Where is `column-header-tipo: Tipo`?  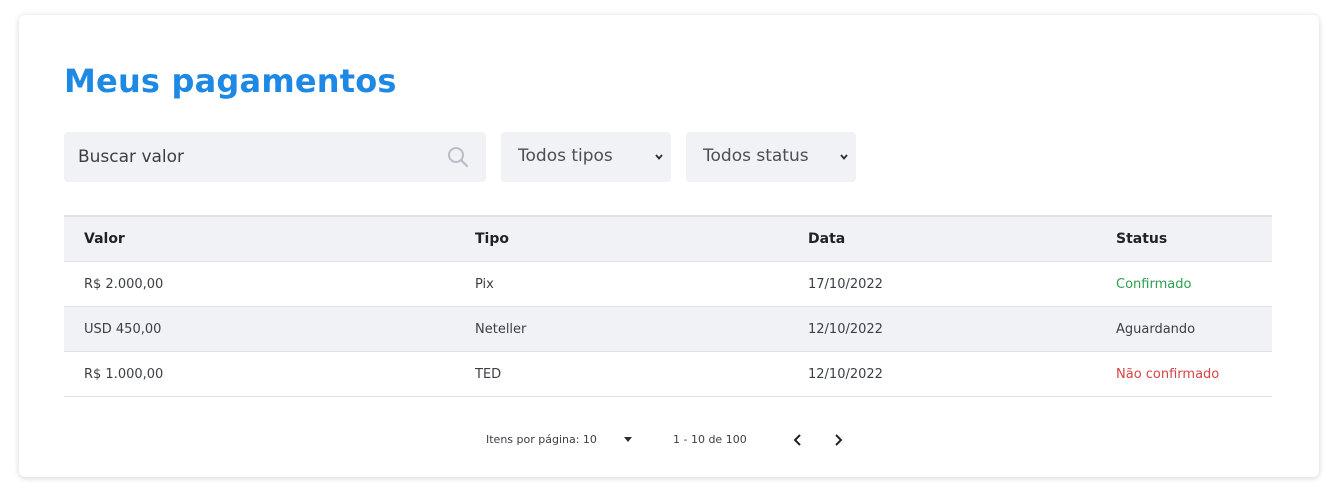
column-header-tipo: Tipo is located at coordinates (492, 239).